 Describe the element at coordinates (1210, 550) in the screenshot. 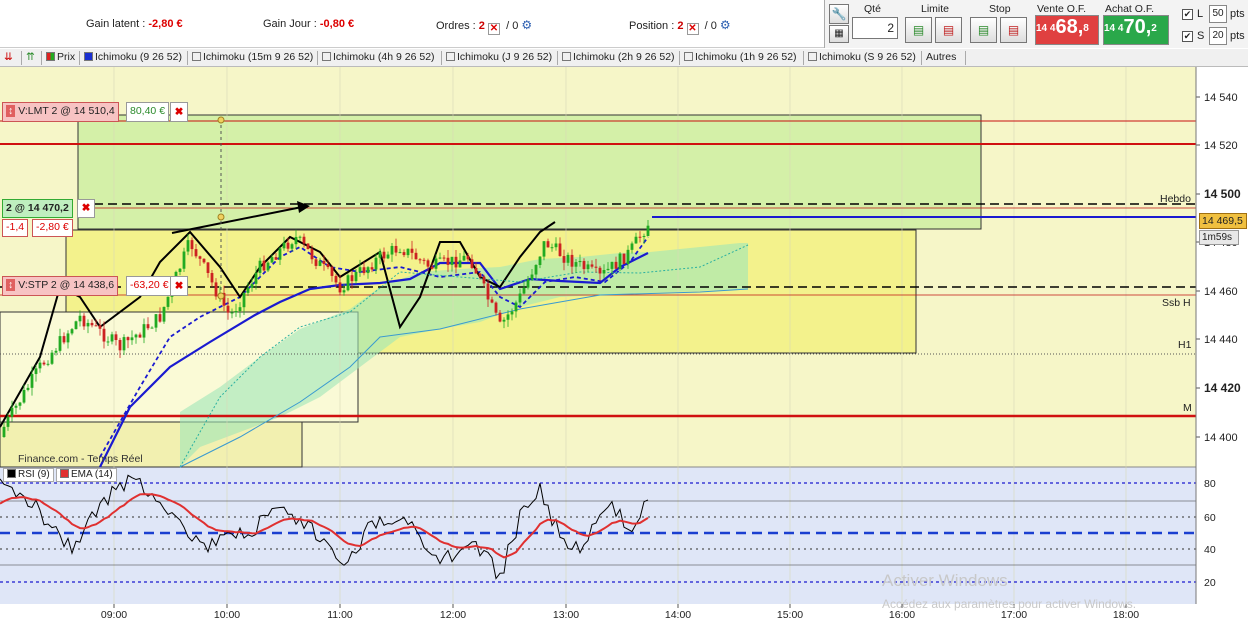

I see `rsi-axis-tick-label: 40` at that location.